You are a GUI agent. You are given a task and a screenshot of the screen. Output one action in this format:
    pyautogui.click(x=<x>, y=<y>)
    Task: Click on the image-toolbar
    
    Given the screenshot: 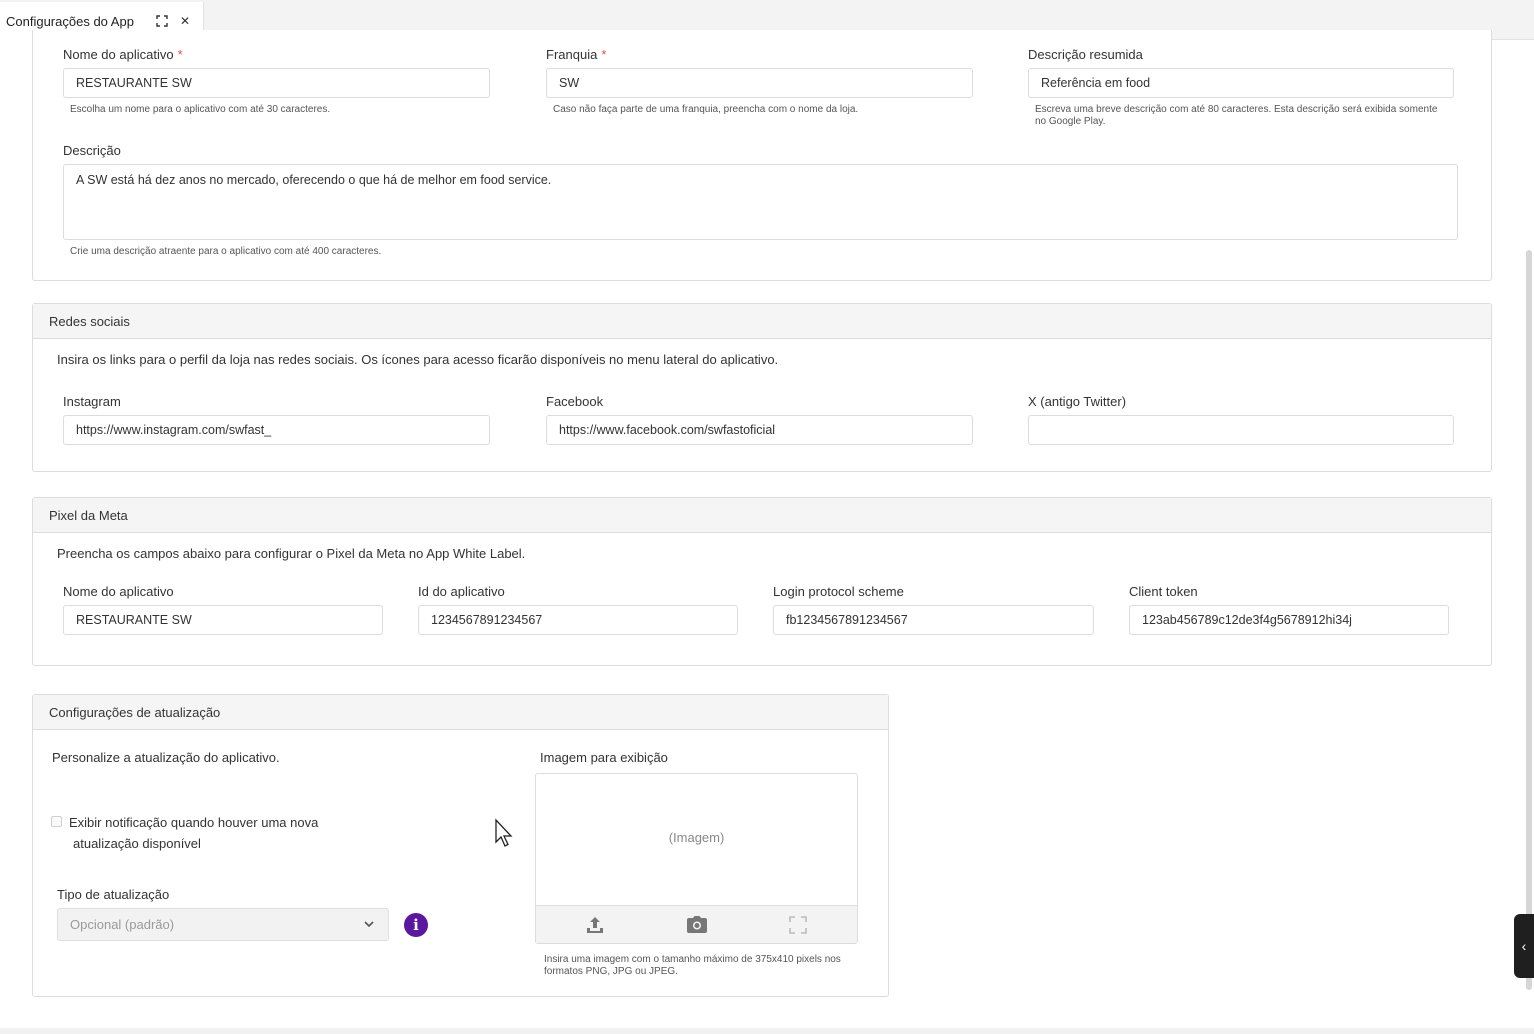 What is the action you would take?
    pyautogui.click(x=696, y=924)
    